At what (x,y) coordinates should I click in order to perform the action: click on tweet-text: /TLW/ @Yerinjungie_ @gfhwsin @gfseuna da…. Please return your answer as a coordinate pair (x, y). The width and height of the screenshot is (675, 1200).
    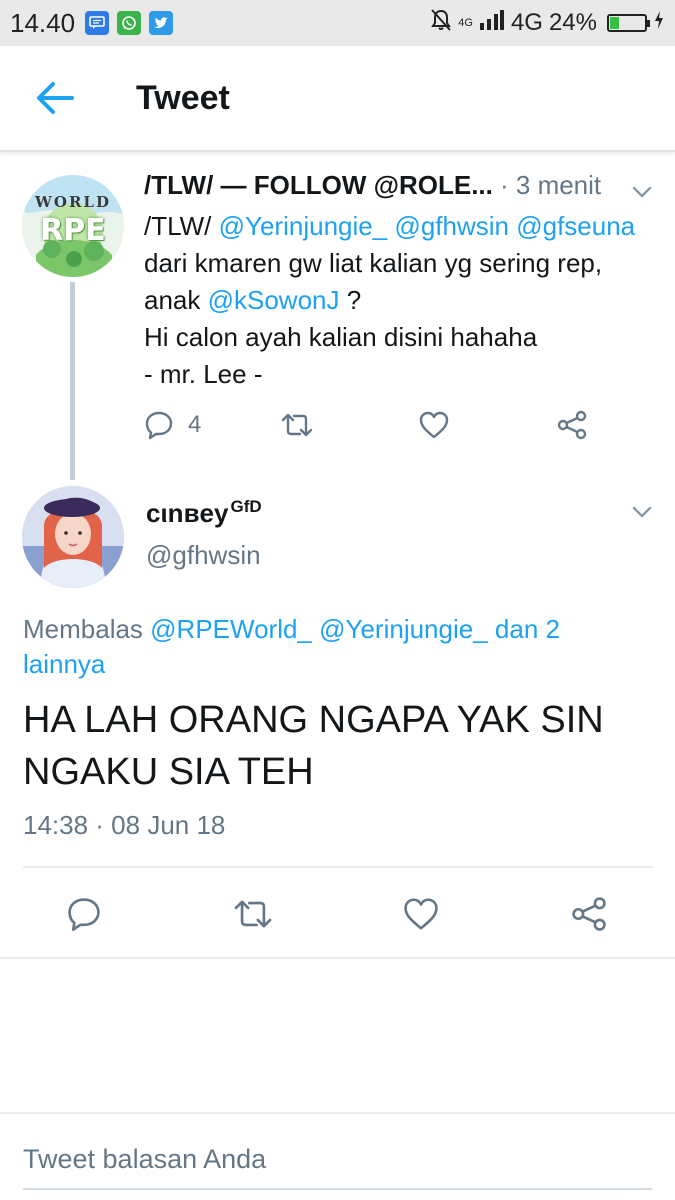
    Looking at the image, I should click on (399, 300).